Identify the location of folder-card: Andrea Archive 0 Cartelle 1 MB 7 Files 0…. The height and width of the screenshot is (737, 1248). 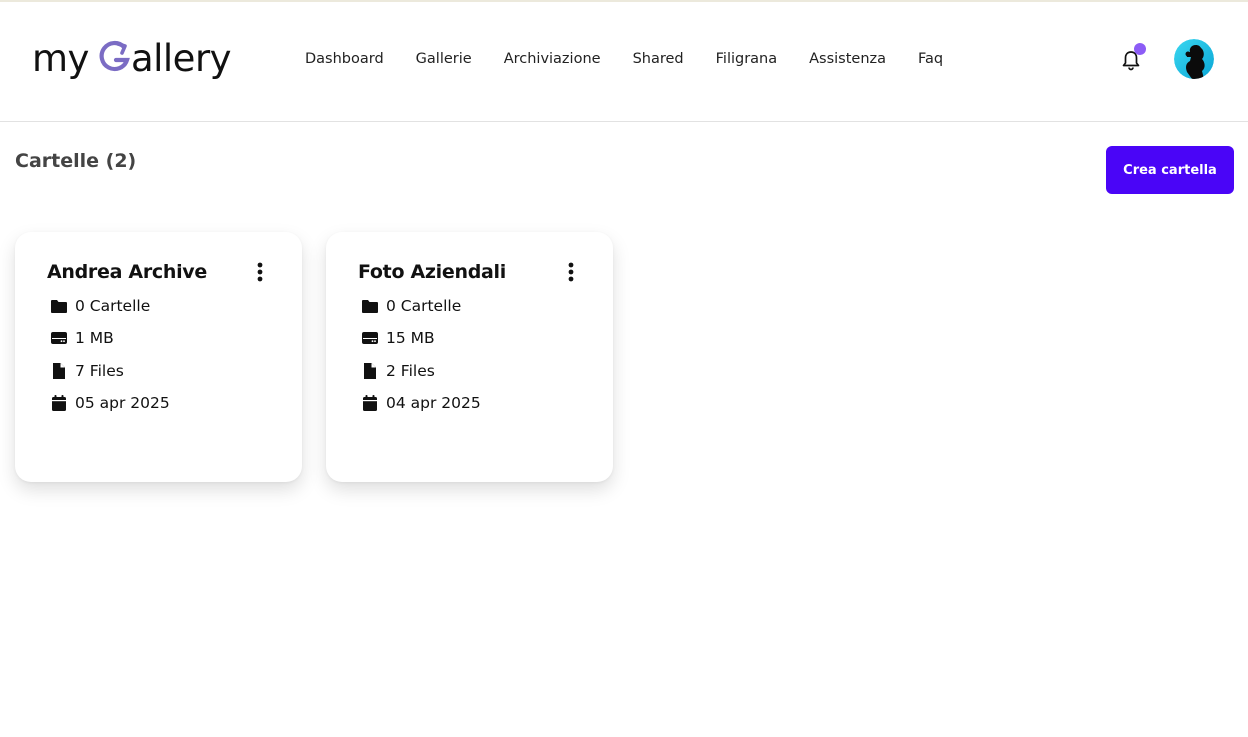
(158, 357).